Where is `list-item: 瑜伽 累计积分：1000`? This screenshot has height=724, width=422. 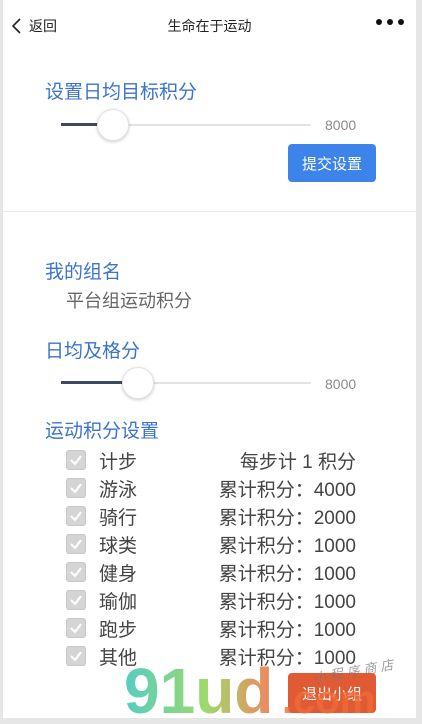
list-item: 瑜伽 累计积分：1000 is located at coordinates (211, 600).